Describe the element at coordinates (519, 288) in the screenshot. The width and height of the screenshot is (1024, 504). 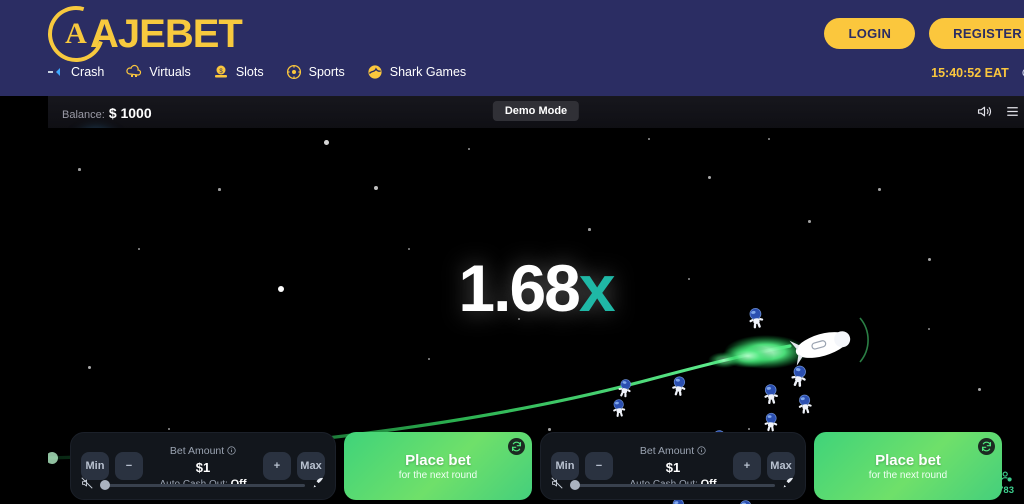
I see `multiplier-value: 1.68` at that location.